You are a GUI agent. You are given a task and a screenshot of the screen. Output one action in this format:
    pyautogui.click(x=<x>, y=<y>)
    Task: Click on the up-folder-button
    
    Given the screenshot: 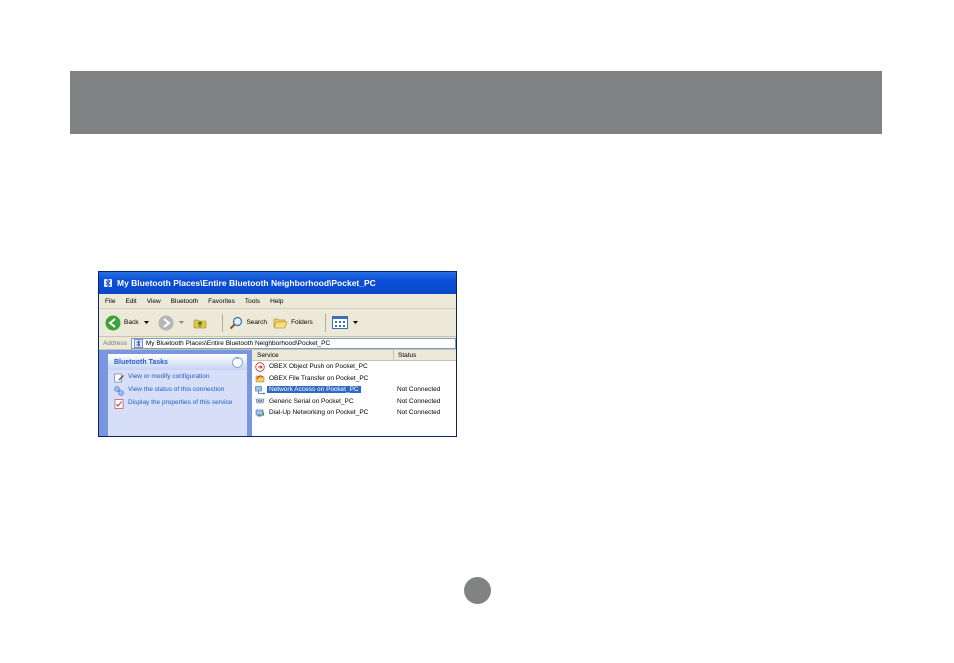 What is the action you would take?
    pyautogui.click(x=201, y=323)
    